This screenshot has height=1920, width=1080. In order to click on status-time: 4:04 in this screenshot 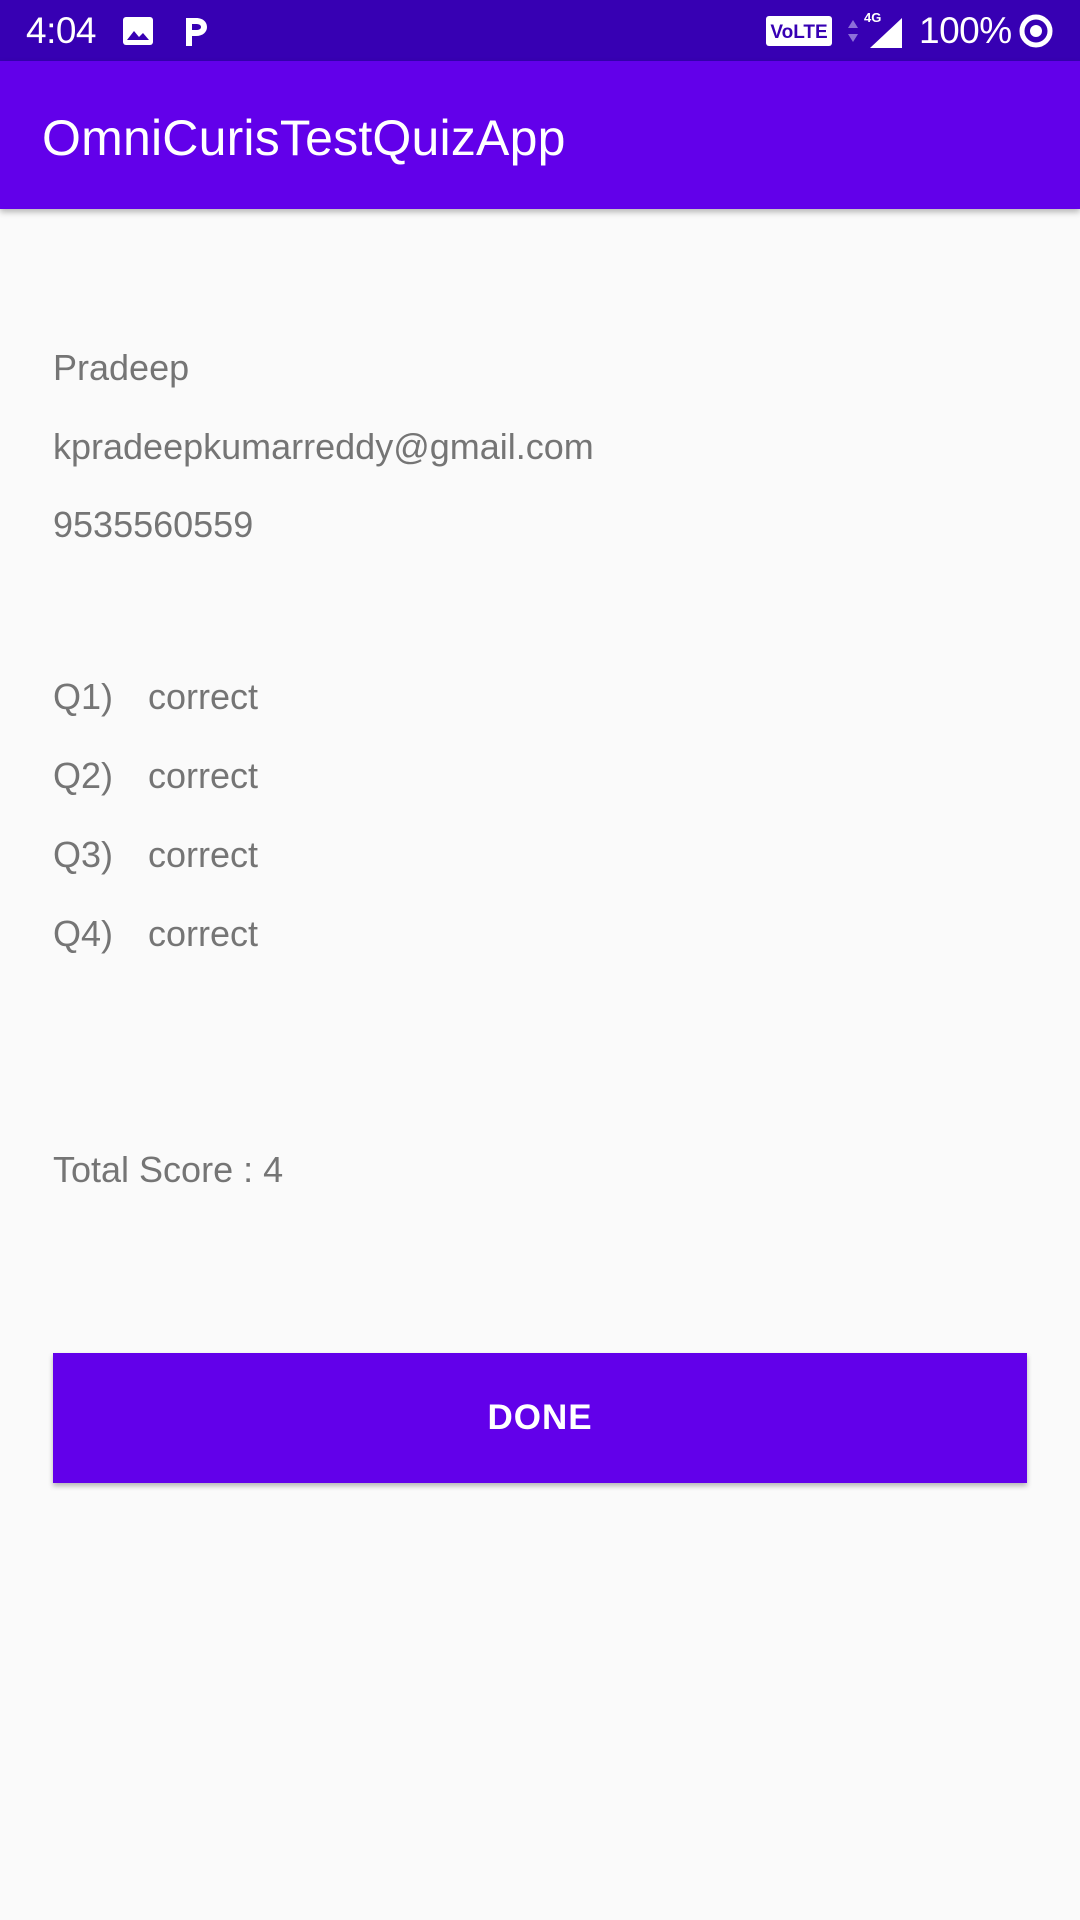, I will do `click(61, 30)`.